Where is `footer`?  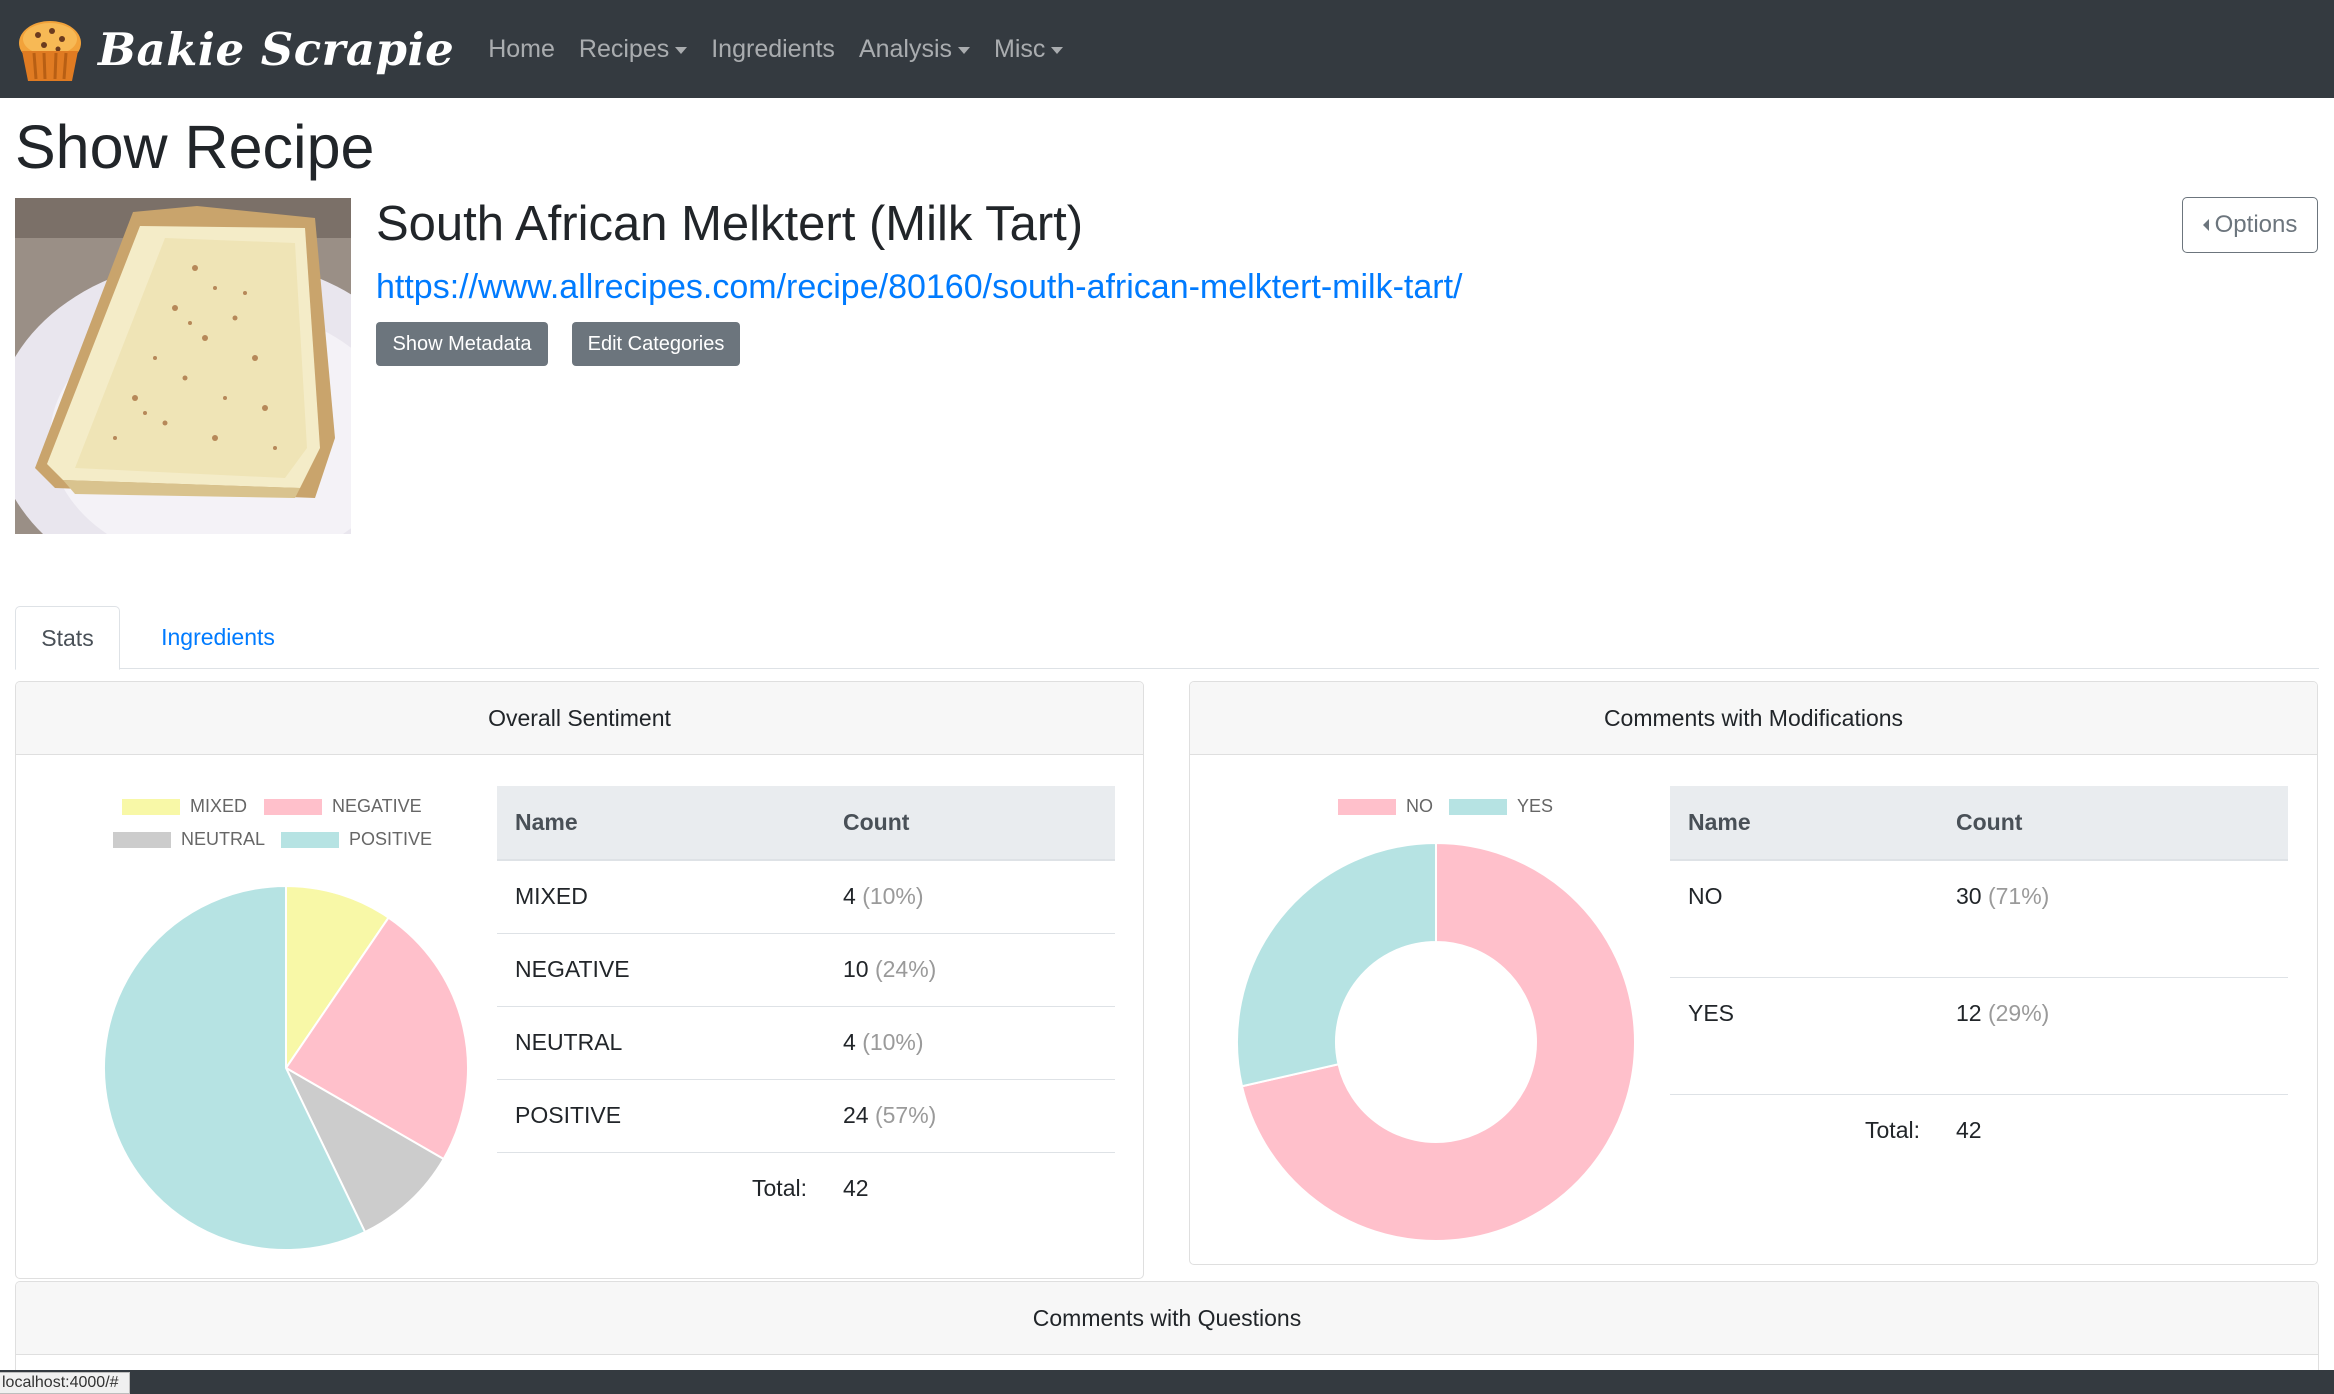 footer is located at coordinates (1167, 1382).